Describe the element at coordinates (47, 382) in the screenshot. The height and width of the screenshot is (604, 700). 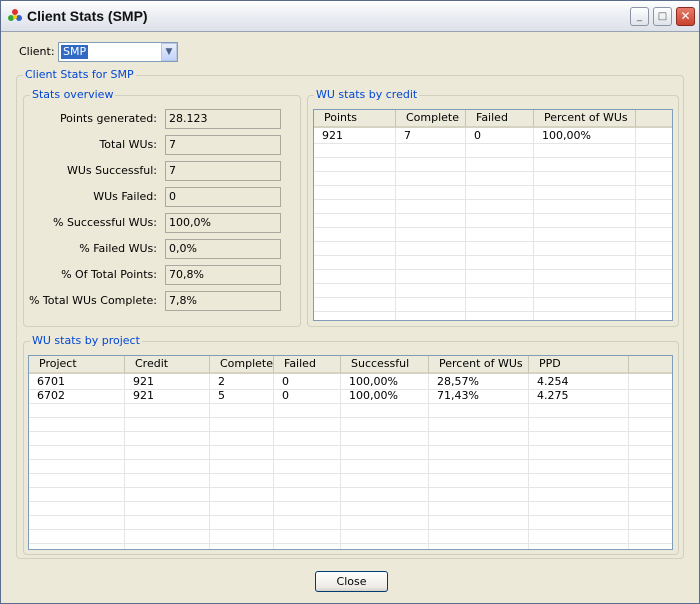
I see `table-cell: 6701` at that location.